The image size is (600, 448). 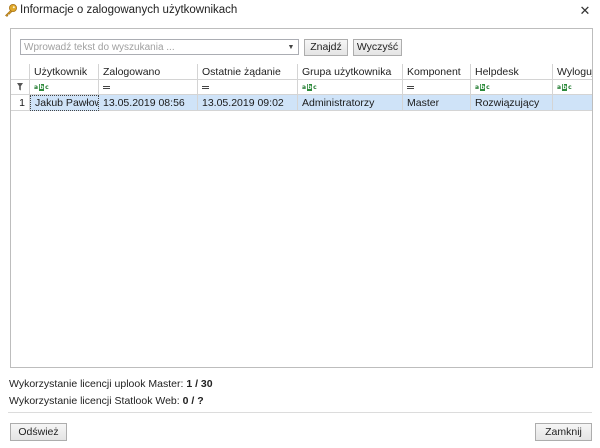 I want to click on column-header-logged-in: Zalogowano, so click(x=148, y=72).